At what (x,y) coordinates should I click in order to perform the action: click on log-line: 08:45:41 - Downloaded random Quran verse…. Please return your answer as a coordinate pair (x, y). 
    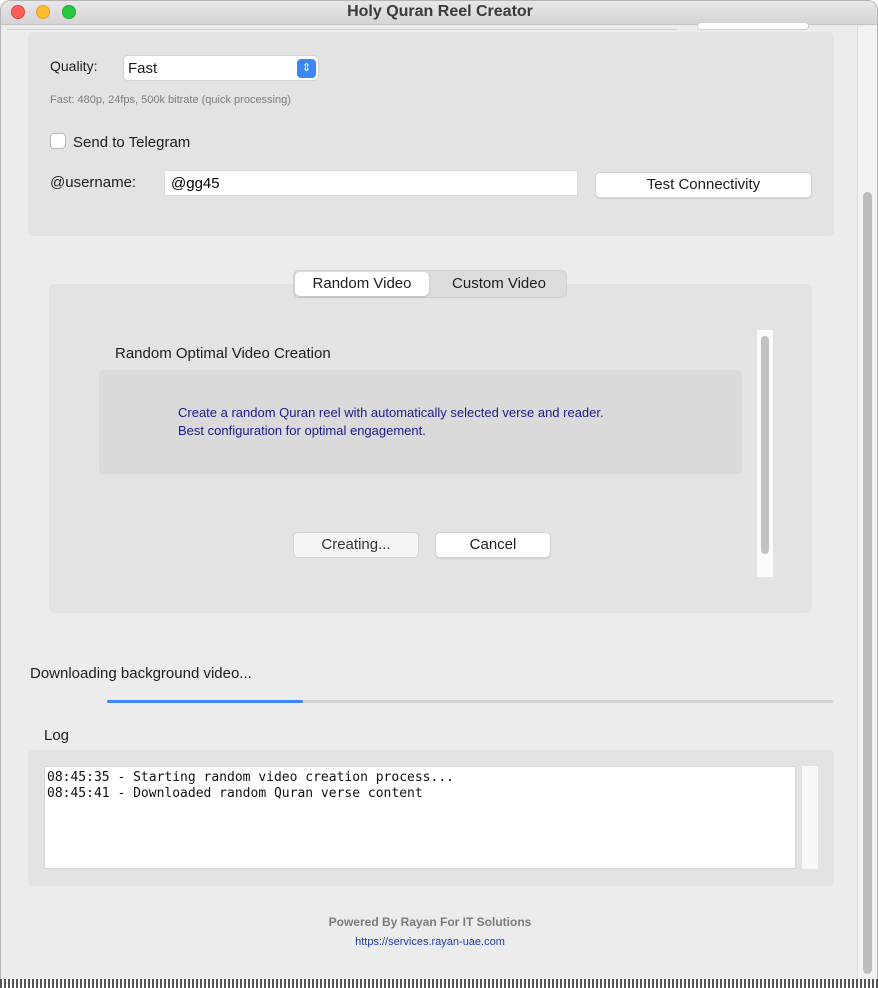
    Looking at the image, I should click on (235, 793).